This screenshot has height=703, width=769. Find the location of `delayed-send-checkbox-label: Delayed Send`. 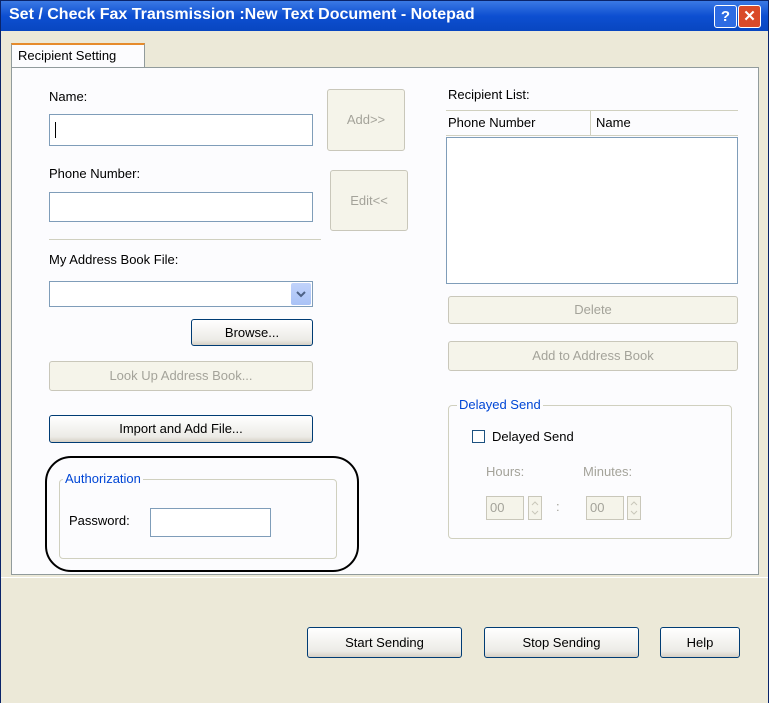

delayed-send-checkbox-label: Delayed Send is located at coordinates (533, 436).